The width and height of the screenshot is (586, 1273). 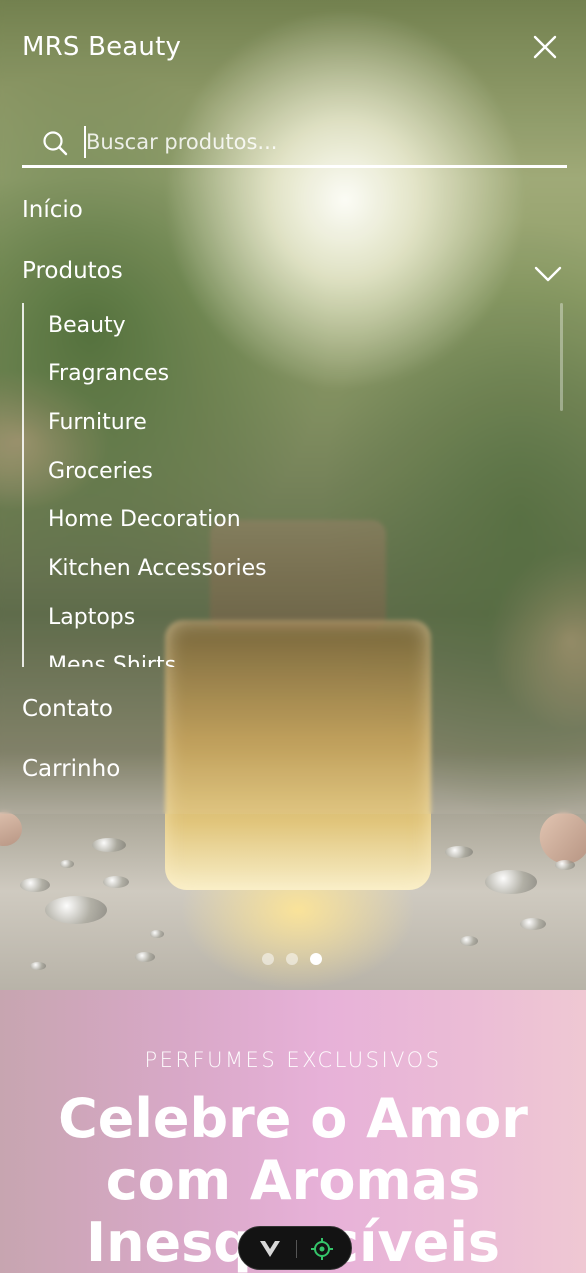 I want to click on nav-item-products: Produtos, so click(x=72, y=271).